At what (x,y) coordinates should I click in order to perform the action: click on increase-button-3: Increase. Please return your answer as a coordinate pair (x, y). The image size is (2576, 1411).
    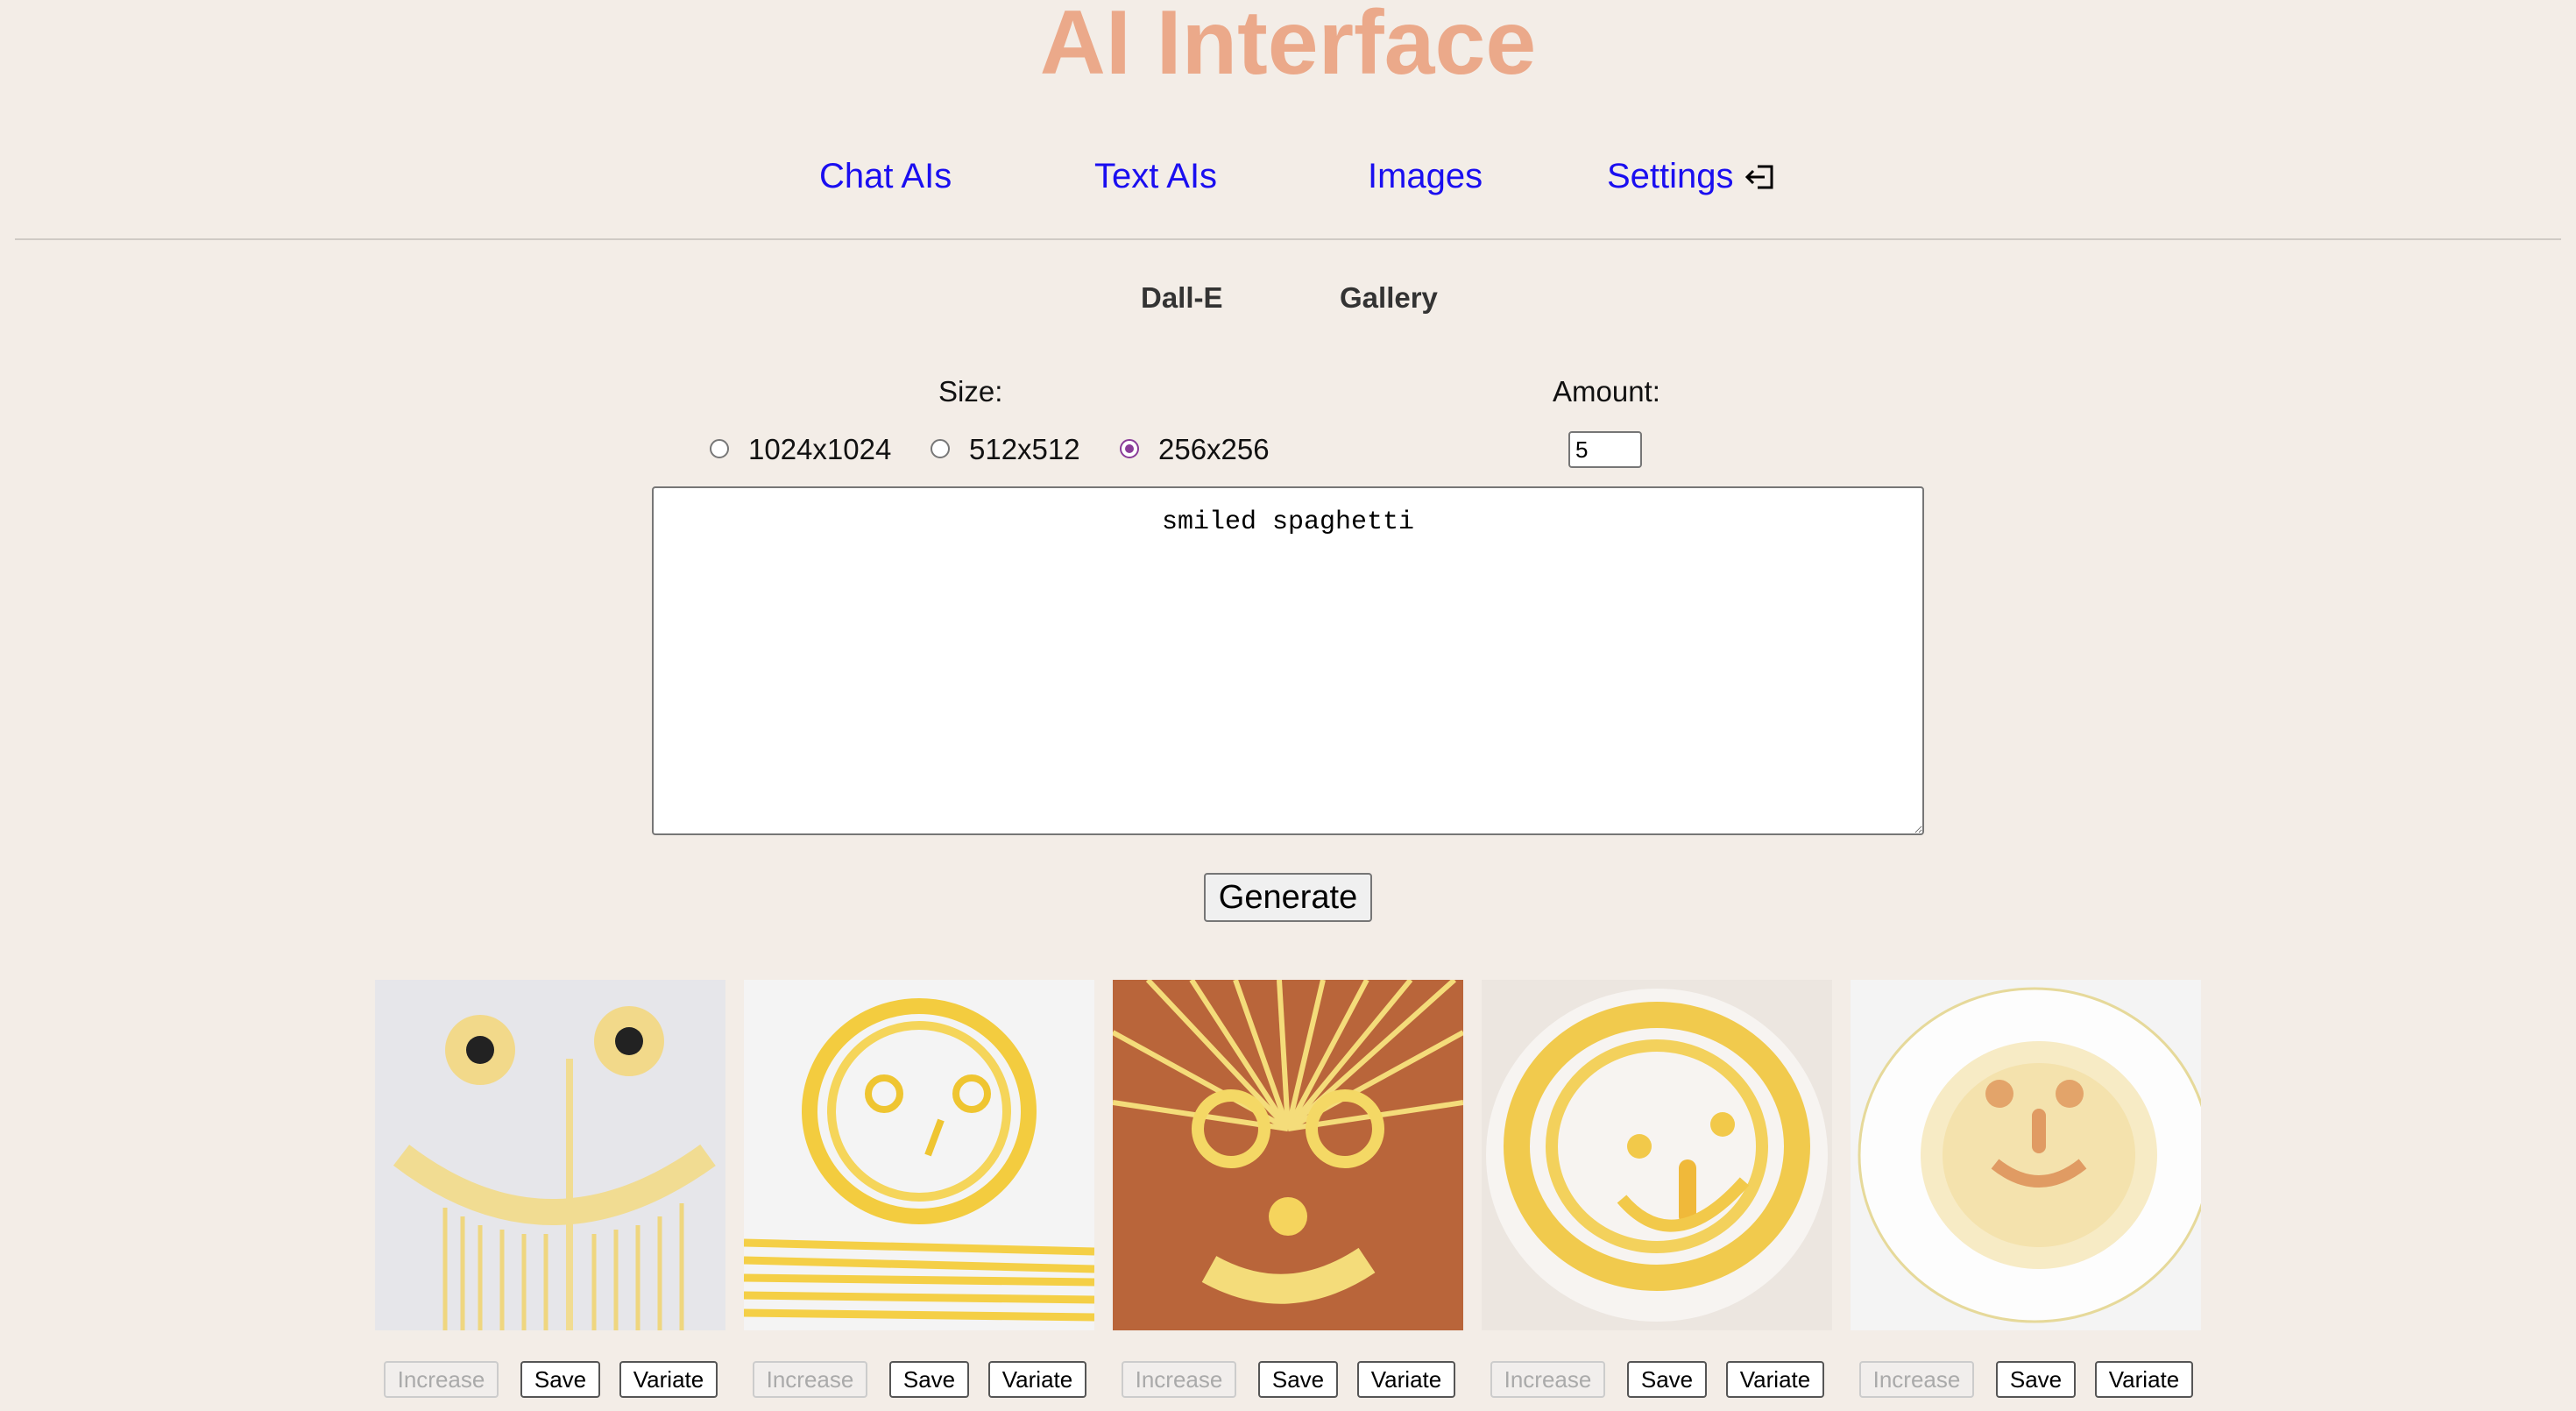
    Looking at the image, I should click on (1179, 1379).